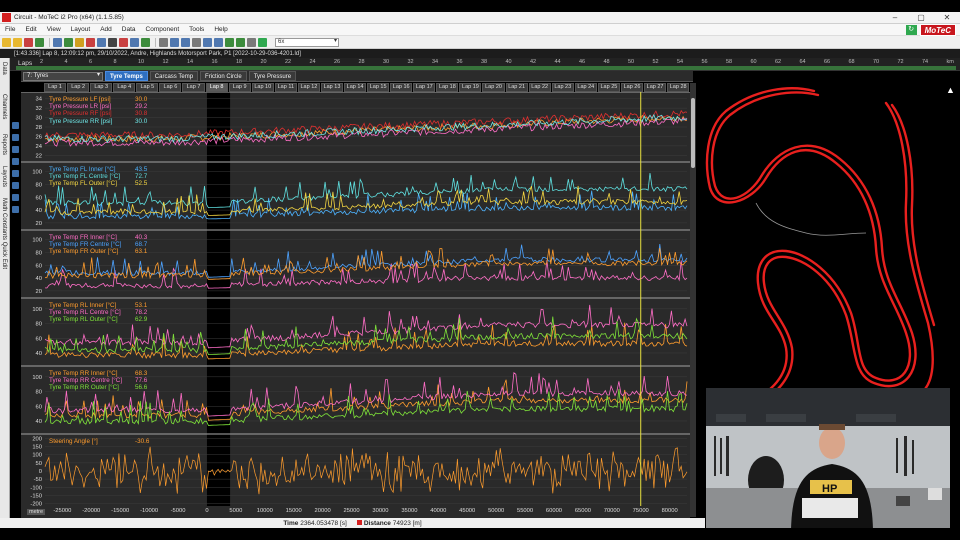  Describe the element at coordinates (55, 87) in the screenshot. I see `lap-tab: Lap 1` at that location.